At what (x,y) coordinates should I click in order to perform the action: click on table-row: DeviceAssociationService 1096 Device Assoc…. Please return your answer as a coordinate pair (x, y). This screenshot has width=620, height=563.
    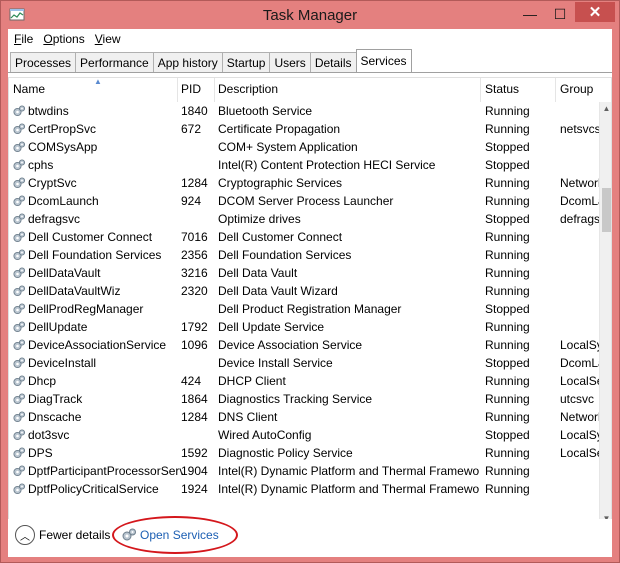
    Looking at the image, I should click on (304, 345).